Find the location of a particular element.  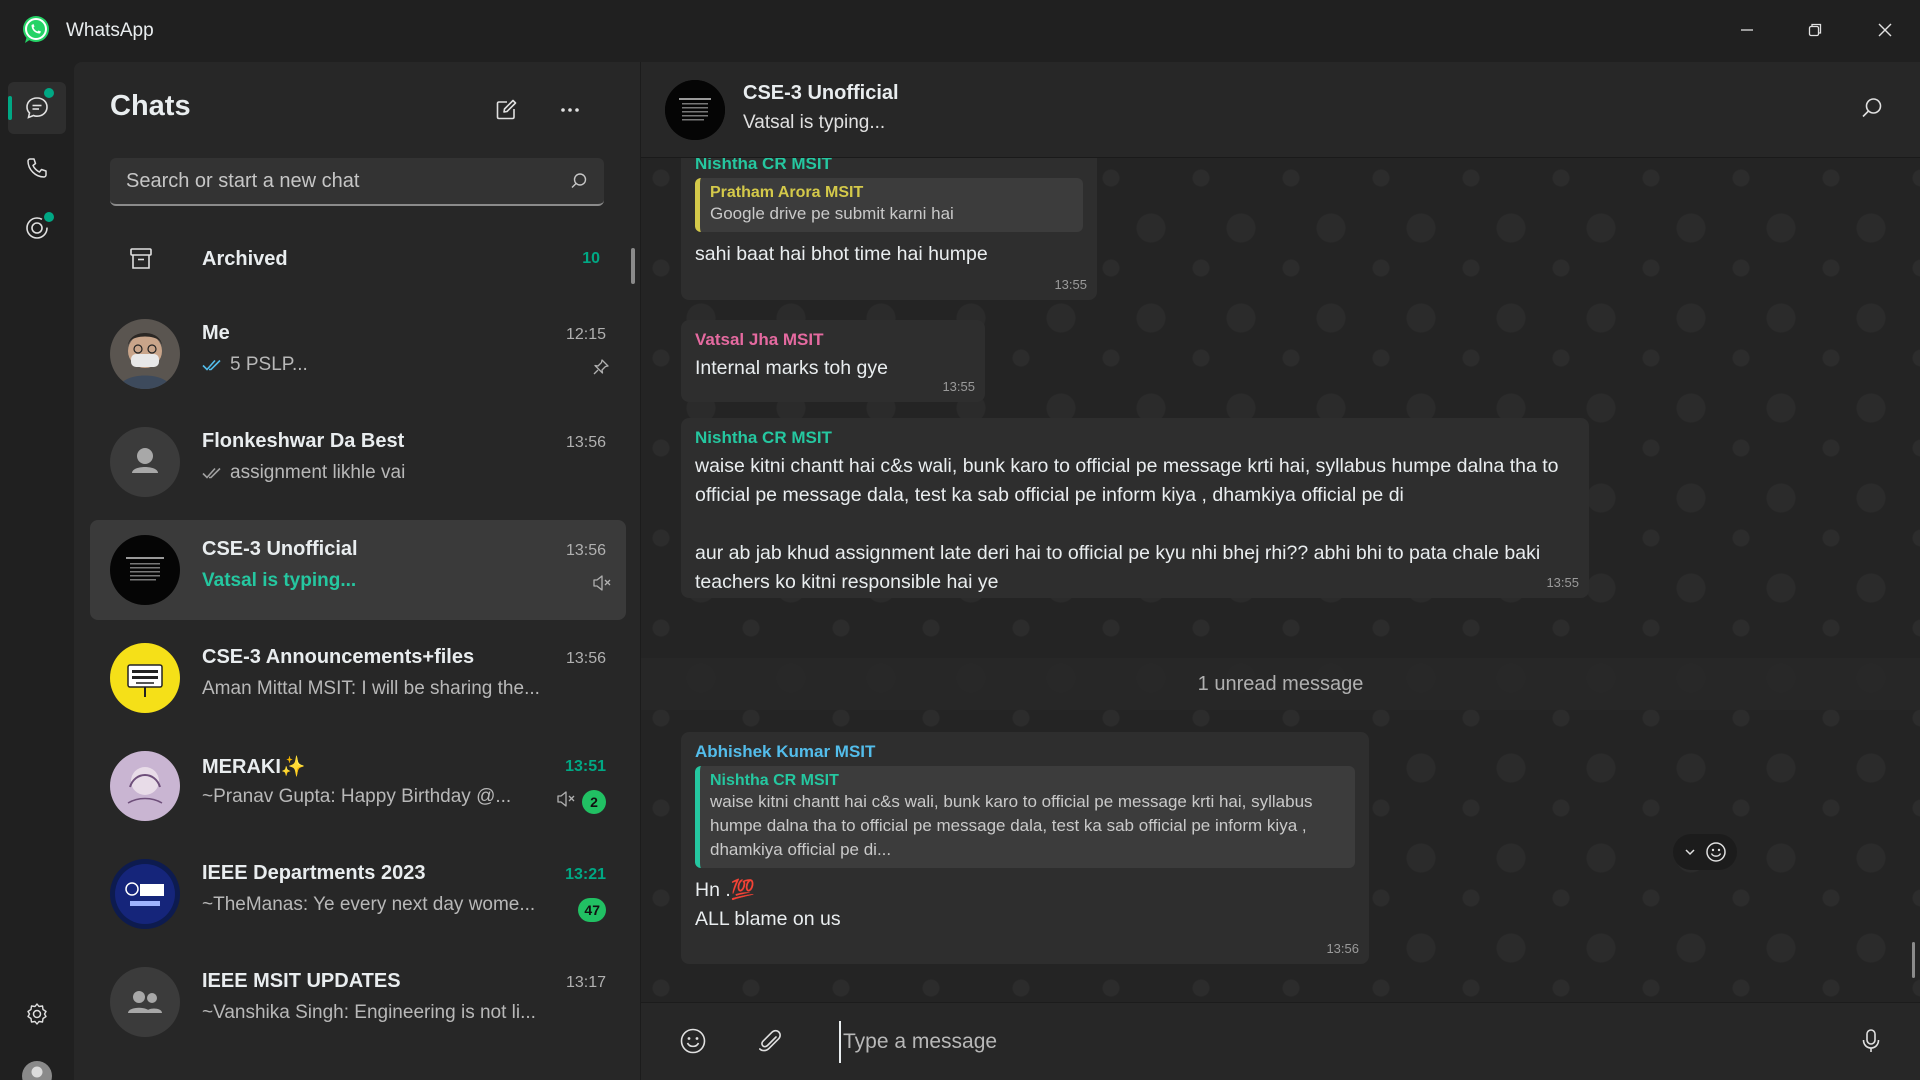

message-sender: Abhishek Kumar MSIT is located at coordinates (785, 751).